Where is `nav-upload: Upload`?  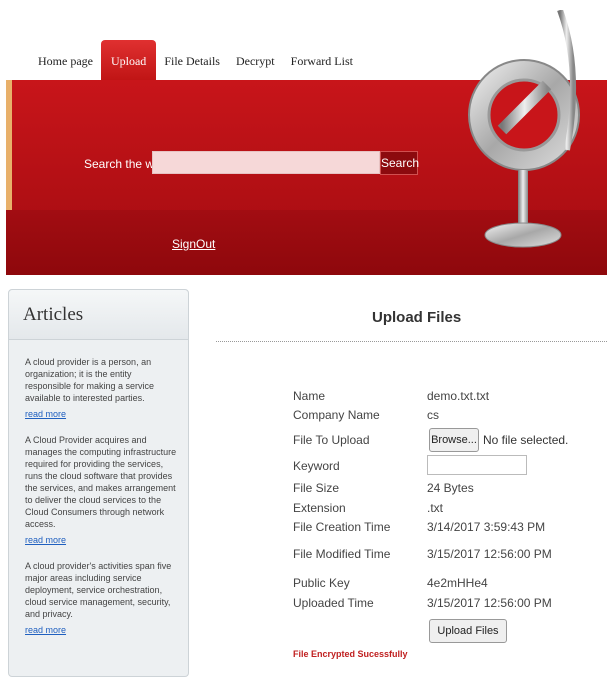
nav-upload: Upload is located at coordinates (128, 60).